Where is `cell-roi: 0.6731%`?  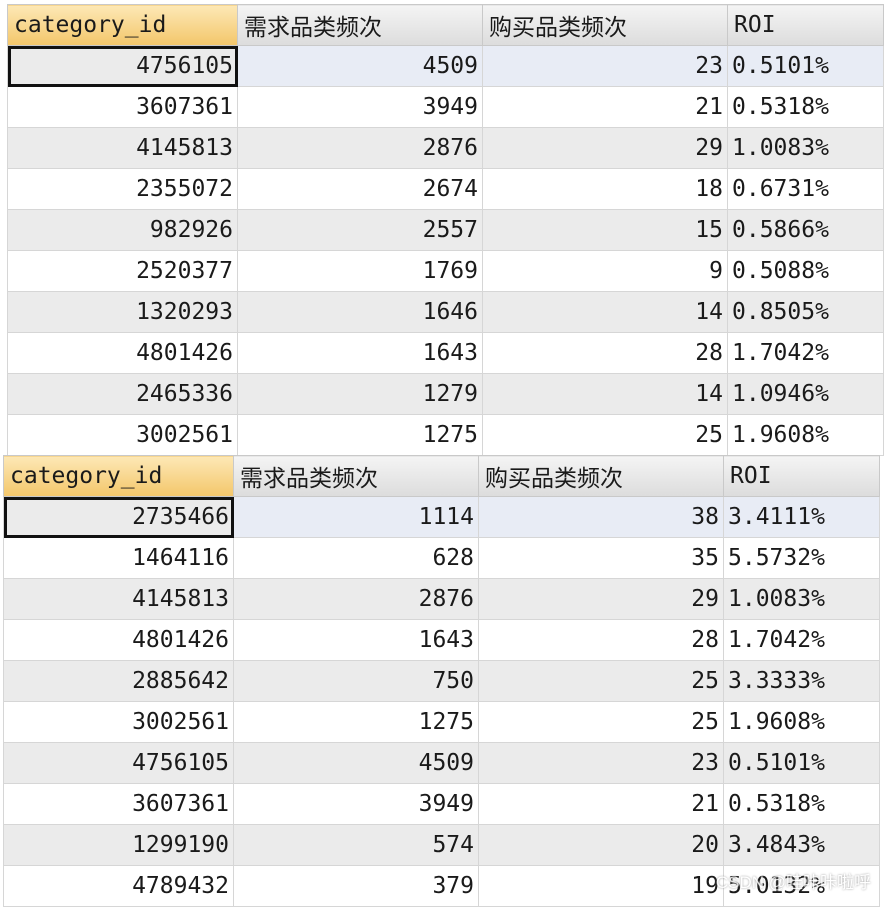
cell-roi: 0.6731% is located at coordinates (805, 189).